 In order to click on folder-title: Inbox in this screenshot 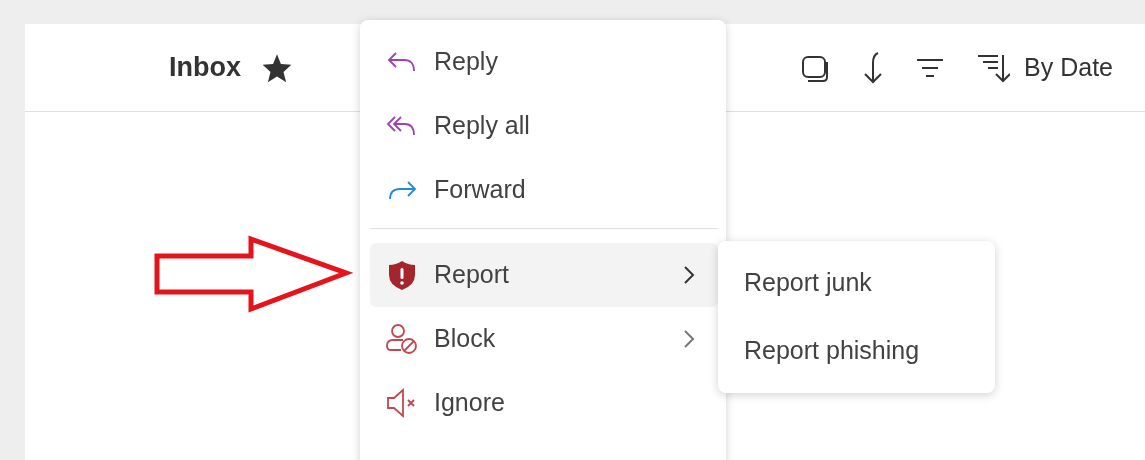, I will do `click(205, 68)`.